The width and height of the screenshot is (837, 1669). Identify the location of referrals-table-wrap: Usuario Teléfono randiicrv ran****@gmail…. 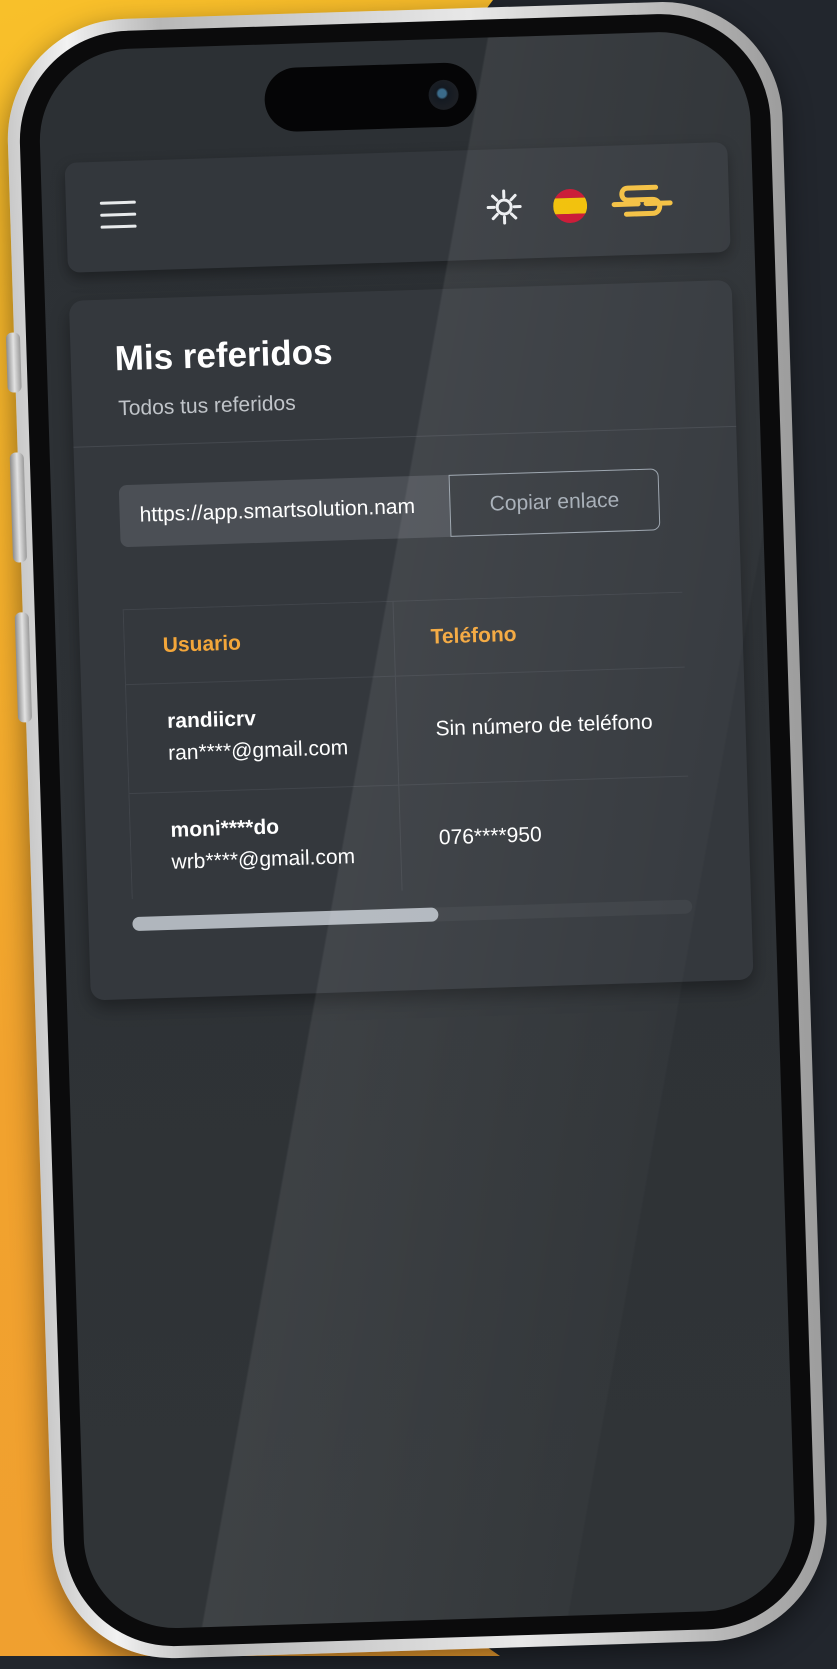
(407, 745).